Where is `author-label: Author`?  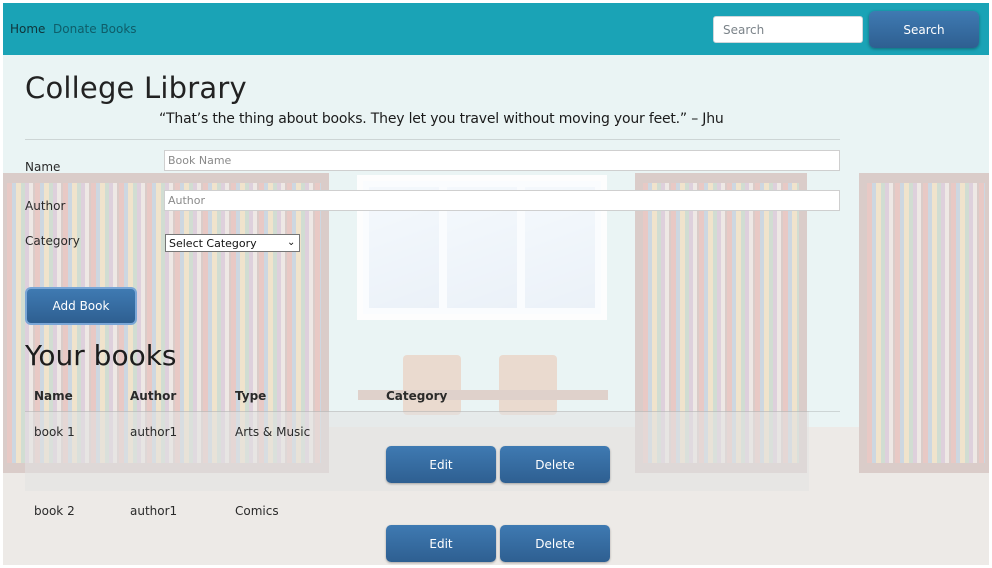
author-label: Author is located at coordinates (45, 206).